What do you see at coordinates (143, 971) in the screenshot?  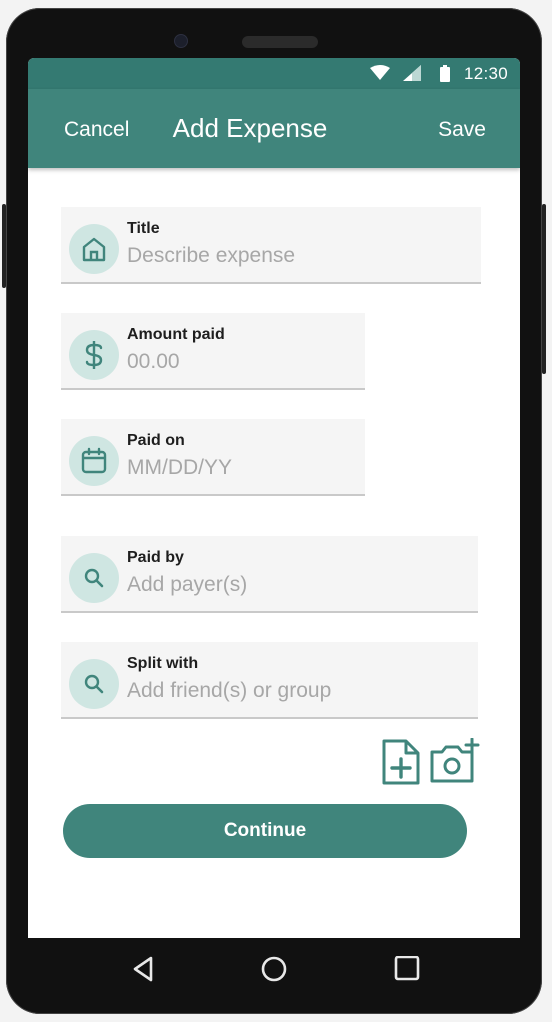 I see `back-triangle-icon` at bounding box center [143, 971].